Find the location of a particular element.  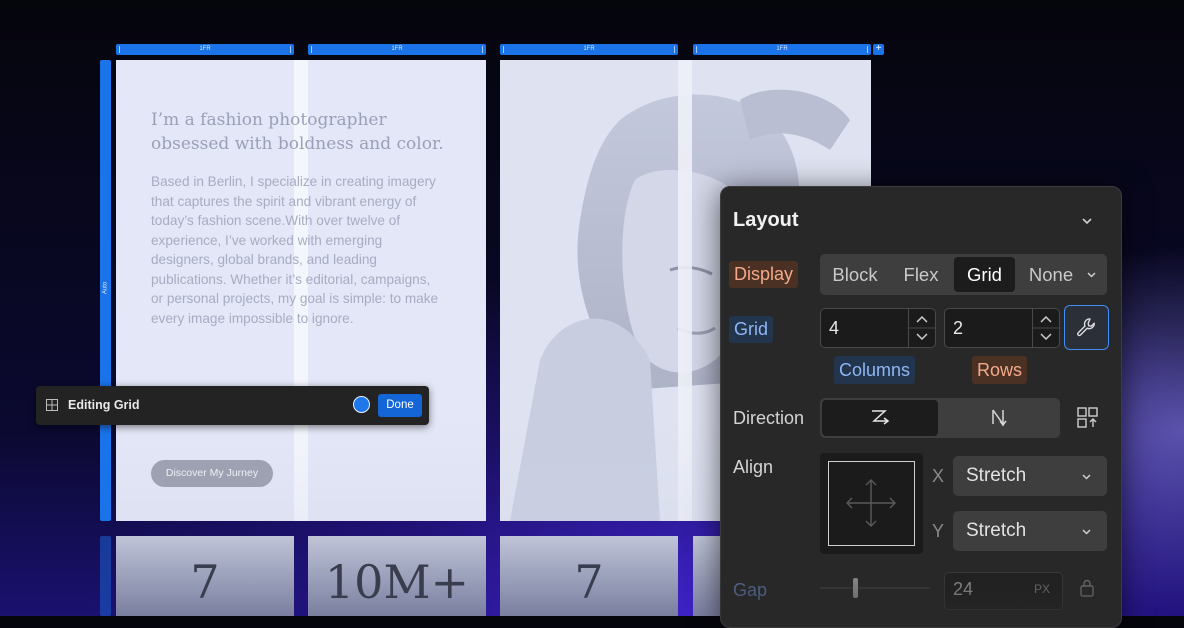

column-track-2: 1FR is located at coordinates (397, 49).